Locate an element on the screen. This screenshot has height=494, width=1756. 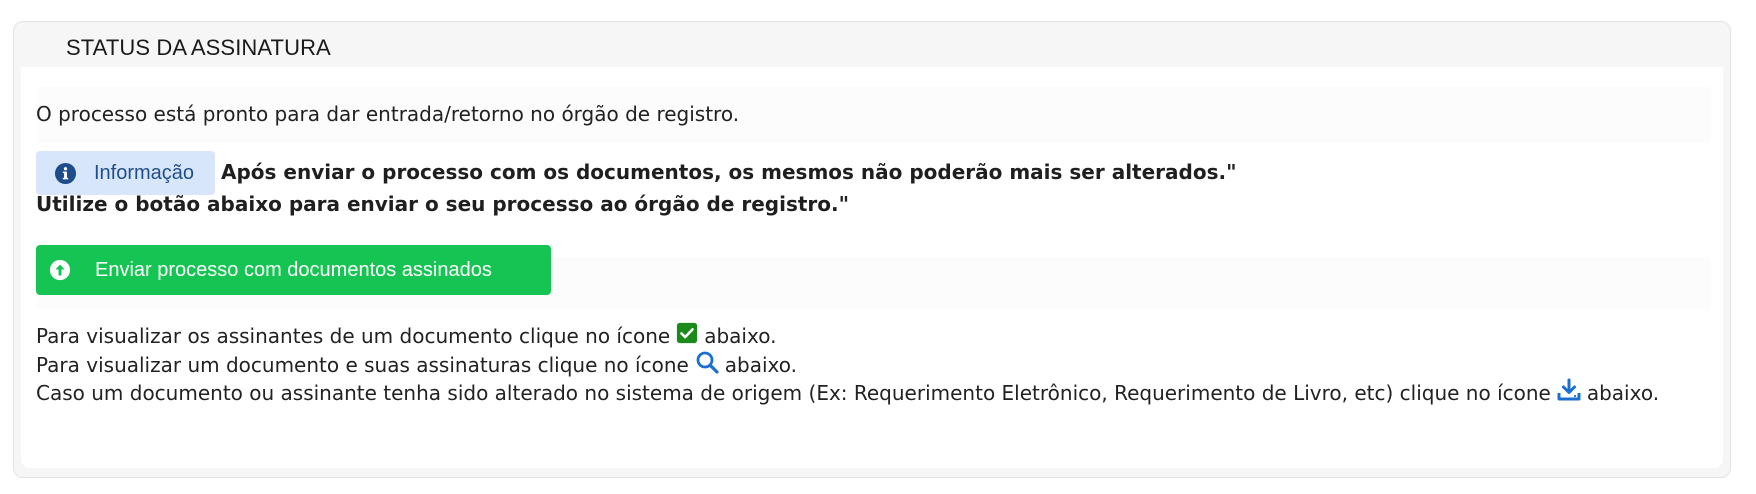
panel-title: STATUS DA ASSINATURA is located at coordinates (198, 47).